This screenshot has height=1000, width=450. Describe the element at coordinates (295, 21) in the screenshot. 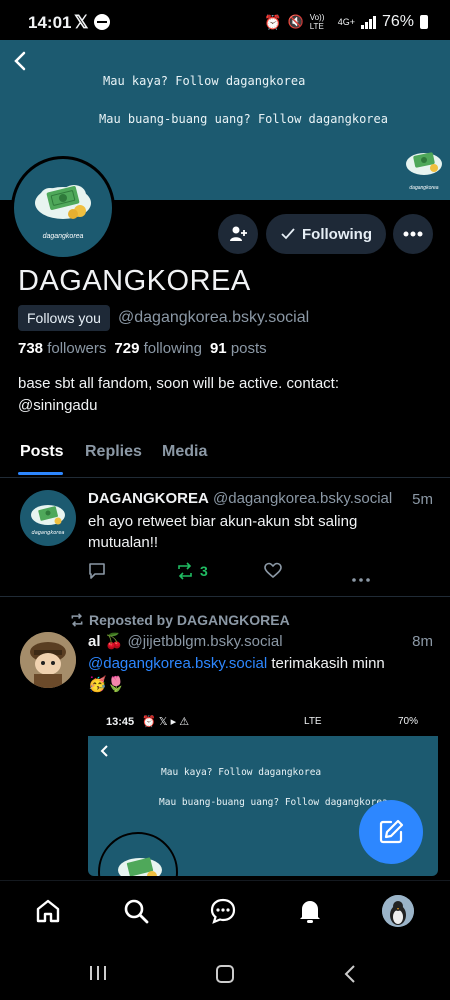

I see `mute-icon: 🔇` at that location.